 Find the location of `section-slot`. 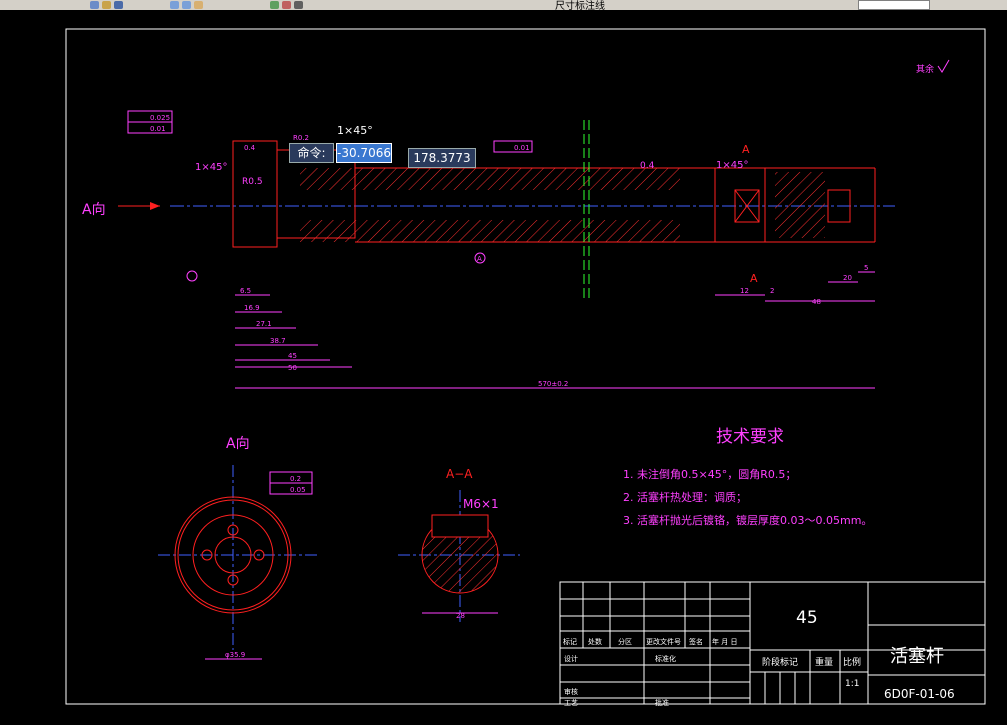

section-slot is located at coordinates (460, 526).